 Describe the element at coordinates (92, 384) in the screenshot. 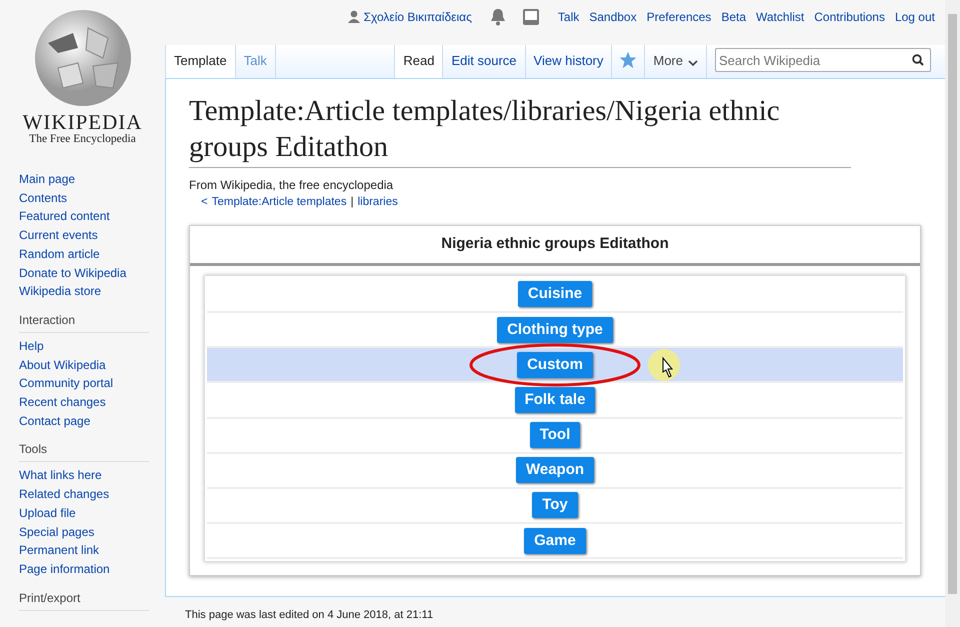

I see `sidebar-link: Community portal` at that location.